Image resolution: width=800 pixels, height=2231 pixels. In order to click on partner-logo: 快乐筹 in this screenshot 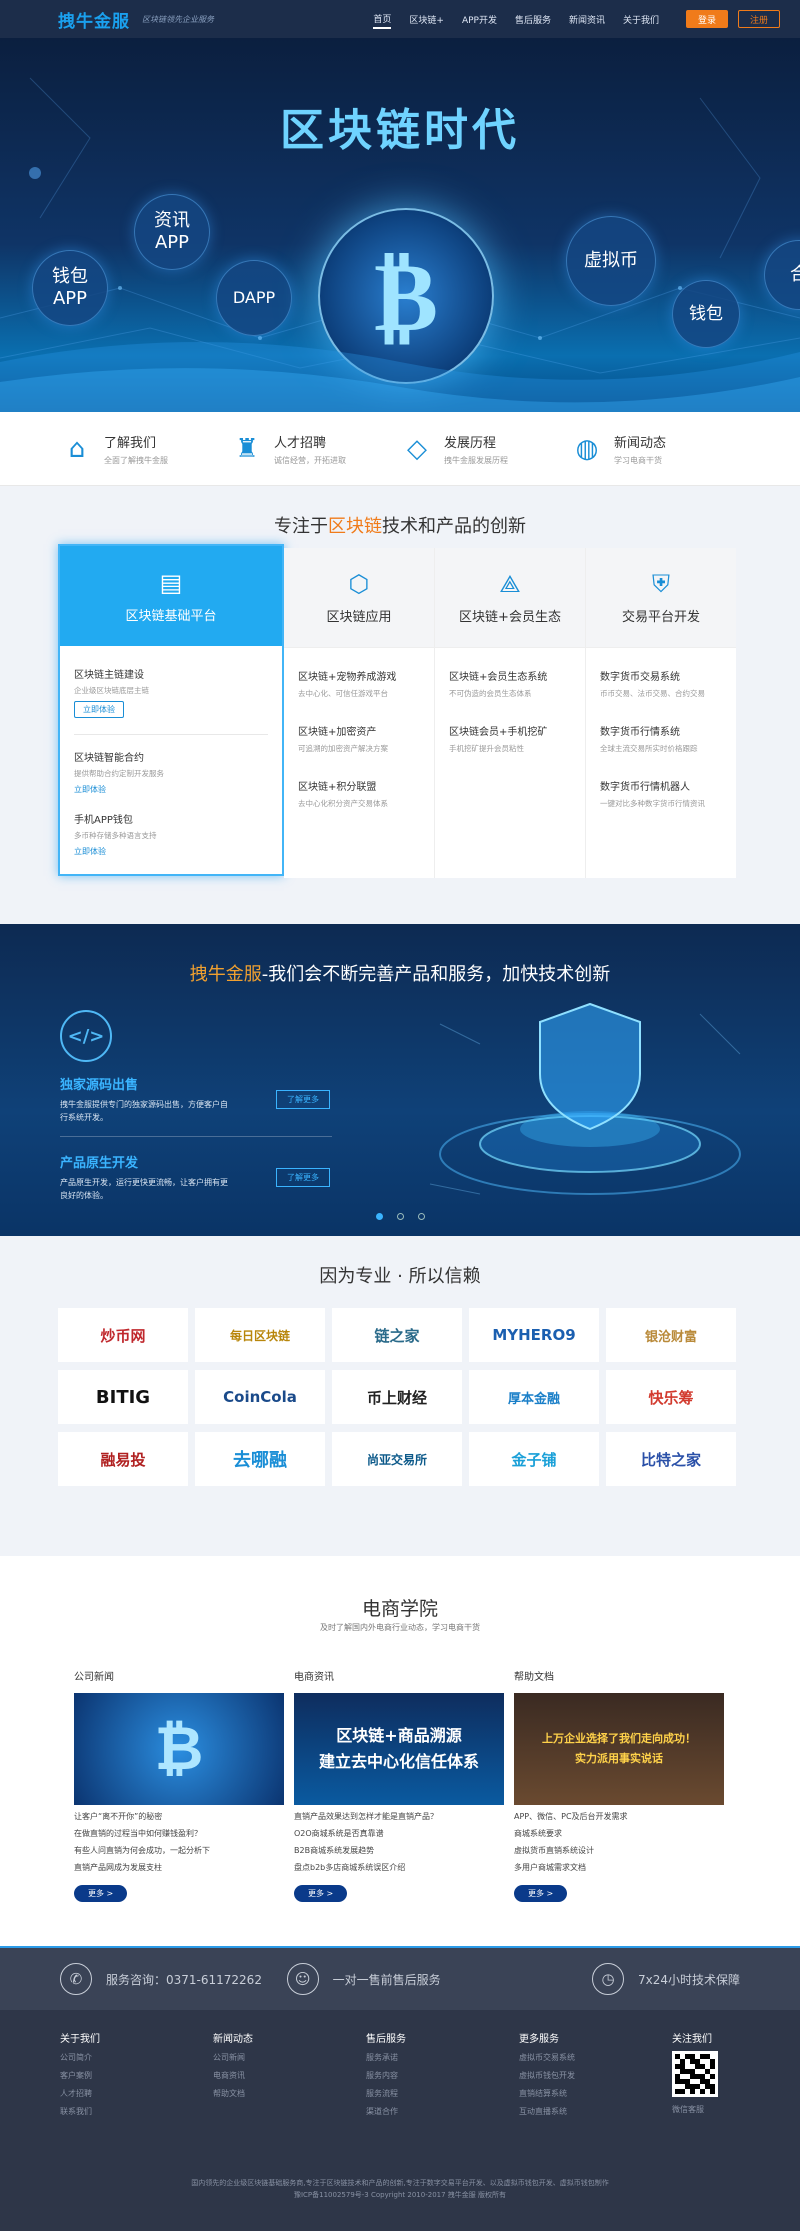, I will do `click(671, 1397)`.